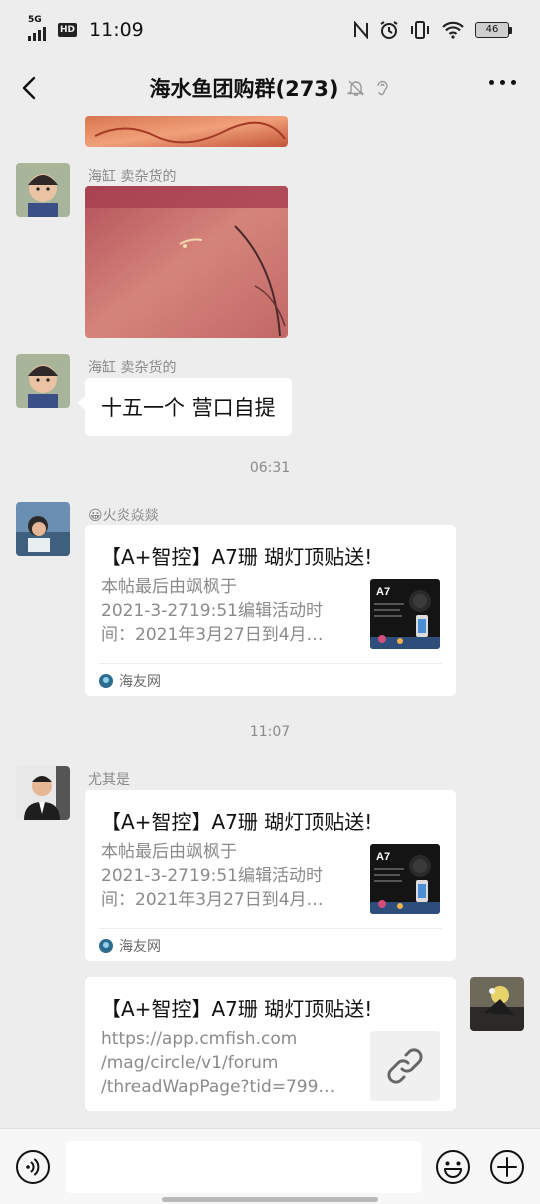 The image size is (540, 1204). I want to click on timestamp: 11:07, so click(270, 732).